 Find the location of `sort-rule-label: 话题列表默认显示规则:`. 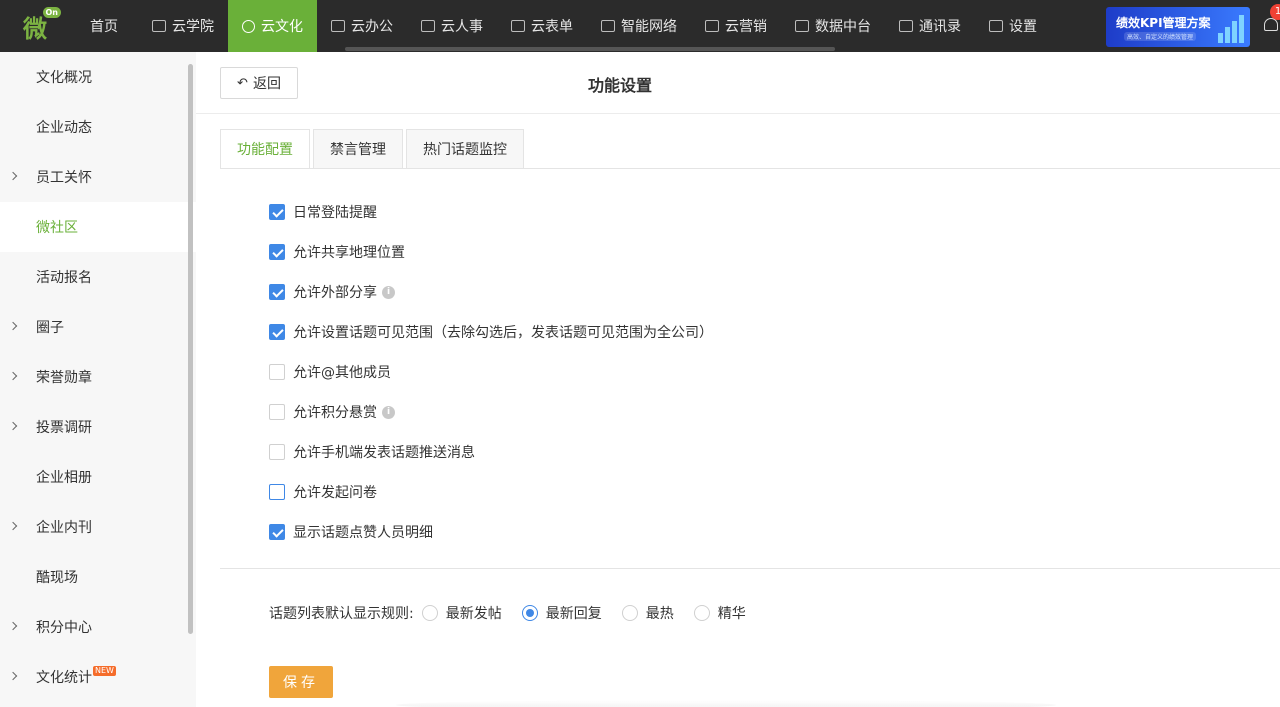

sort-rule-label: 话题列表默认显示规则: is located at coordinates (341, 614).